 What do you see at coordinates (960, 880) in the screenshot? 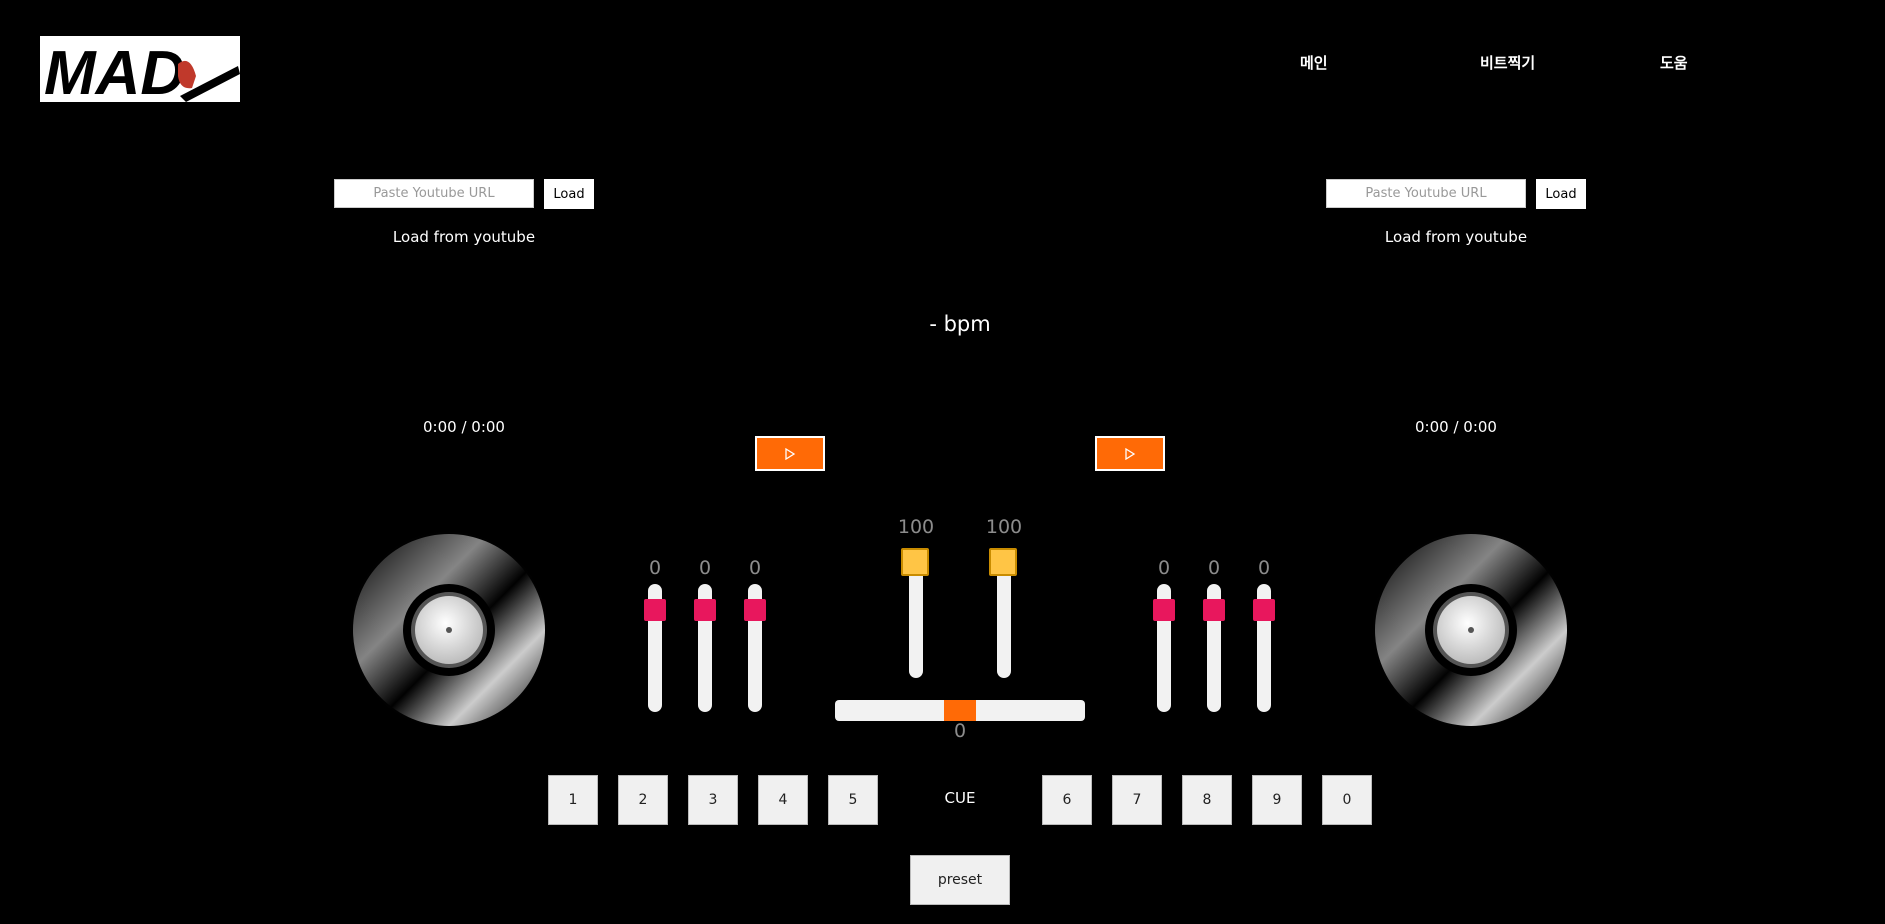
I see `preset-button: preset` at bounding box center [960, 880].